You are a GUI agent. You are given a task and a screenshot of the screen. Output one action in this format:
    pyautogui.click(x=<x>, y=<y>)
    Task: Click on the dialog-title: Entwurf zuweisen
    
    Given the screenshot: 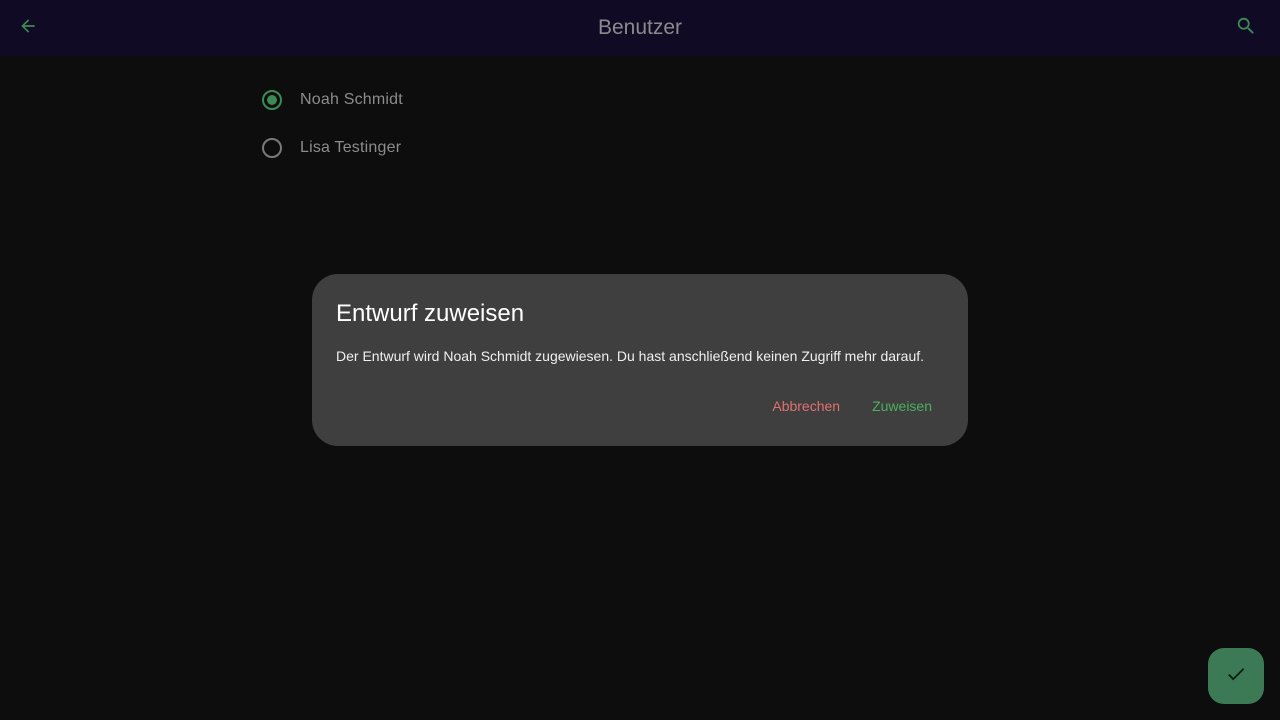 What is the action you would take?
    pyautogui.click(x=430, y=313)
    